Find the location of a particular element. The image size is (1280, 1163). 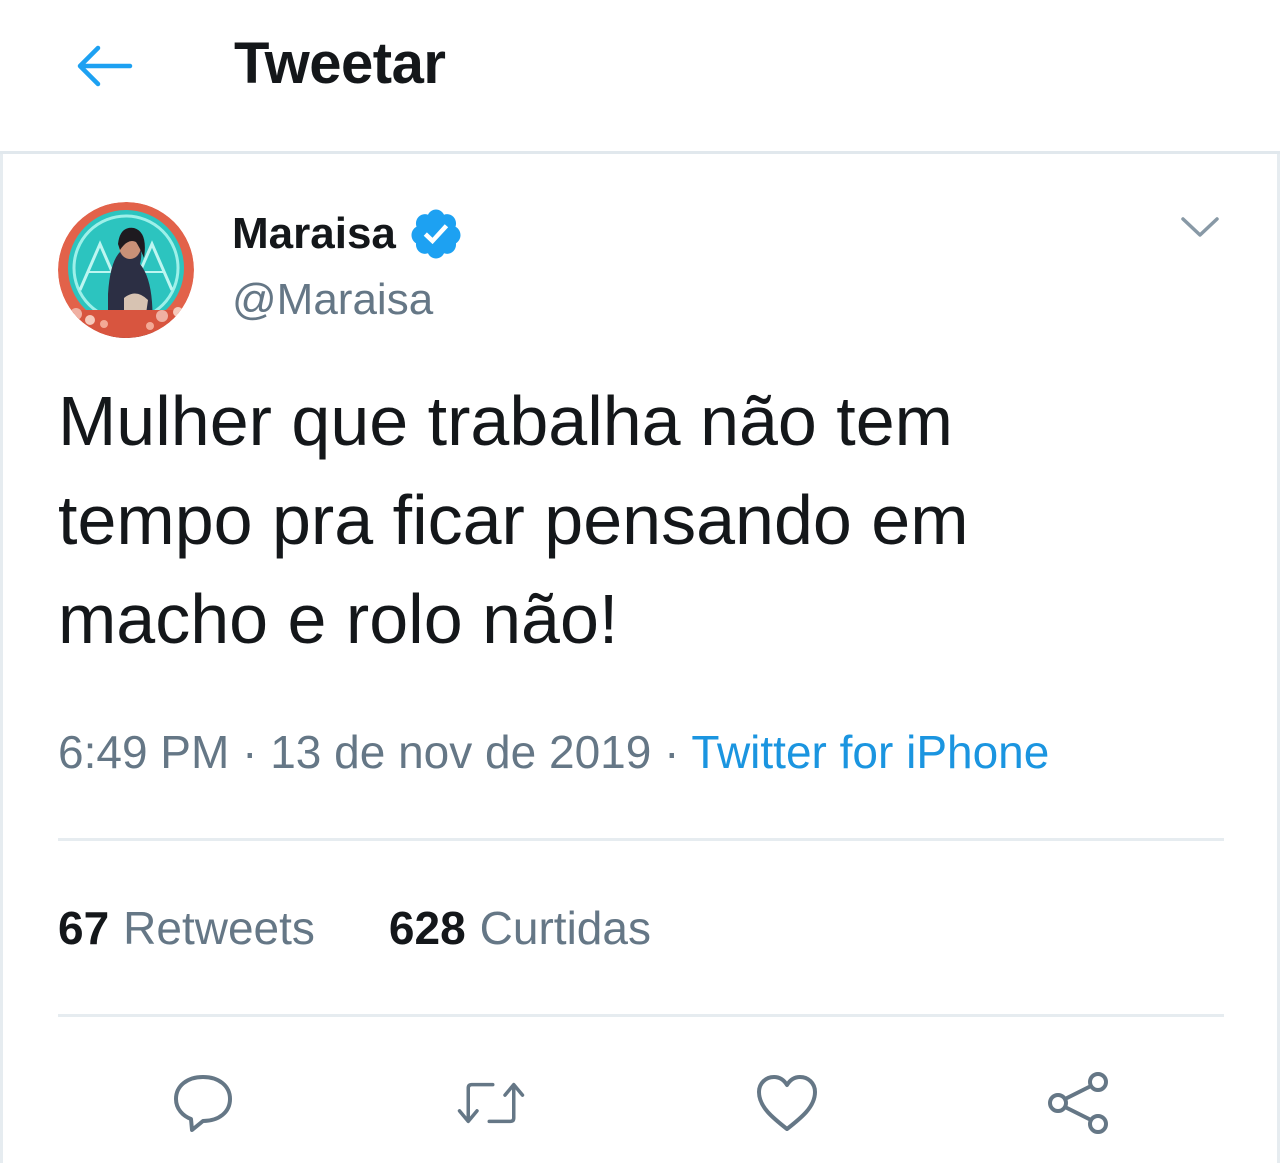

arrow-left-icon is located at coordinates (105, 66).